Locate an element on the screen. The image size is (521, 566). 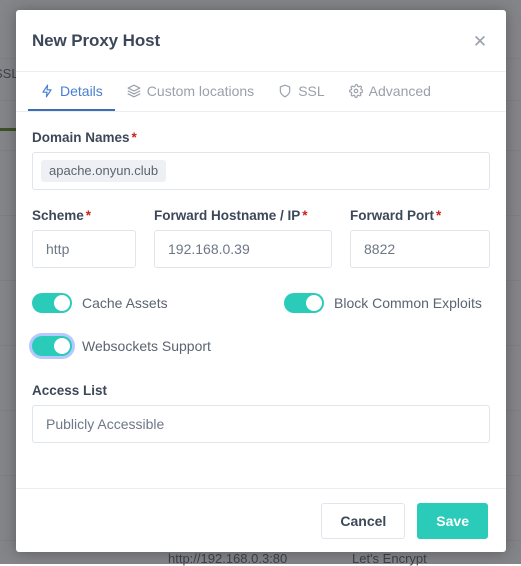
toggle-row-2: Websockets Support is located at coordinates (261, 346).